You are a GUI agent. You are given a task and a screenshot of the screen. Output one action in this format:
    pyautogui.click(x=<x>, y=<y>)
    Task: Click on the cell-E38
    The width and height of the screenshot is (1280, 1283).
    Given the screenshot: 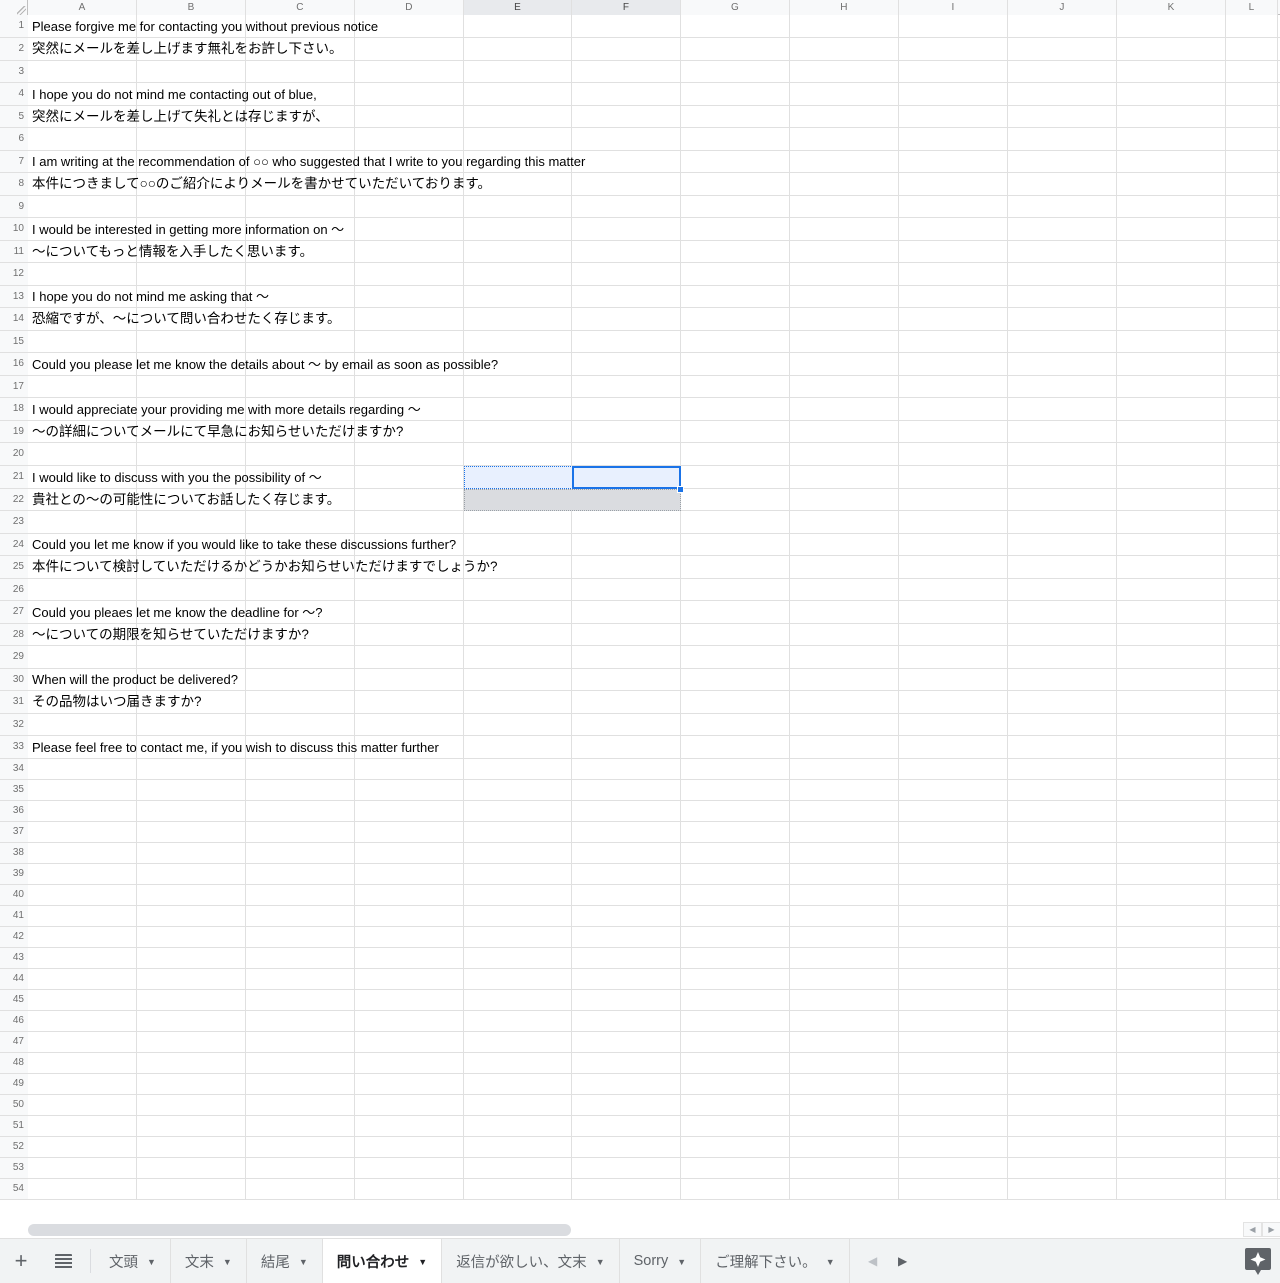 What is the action you would take?
    pyautogui.click(x=518, y=853)
    